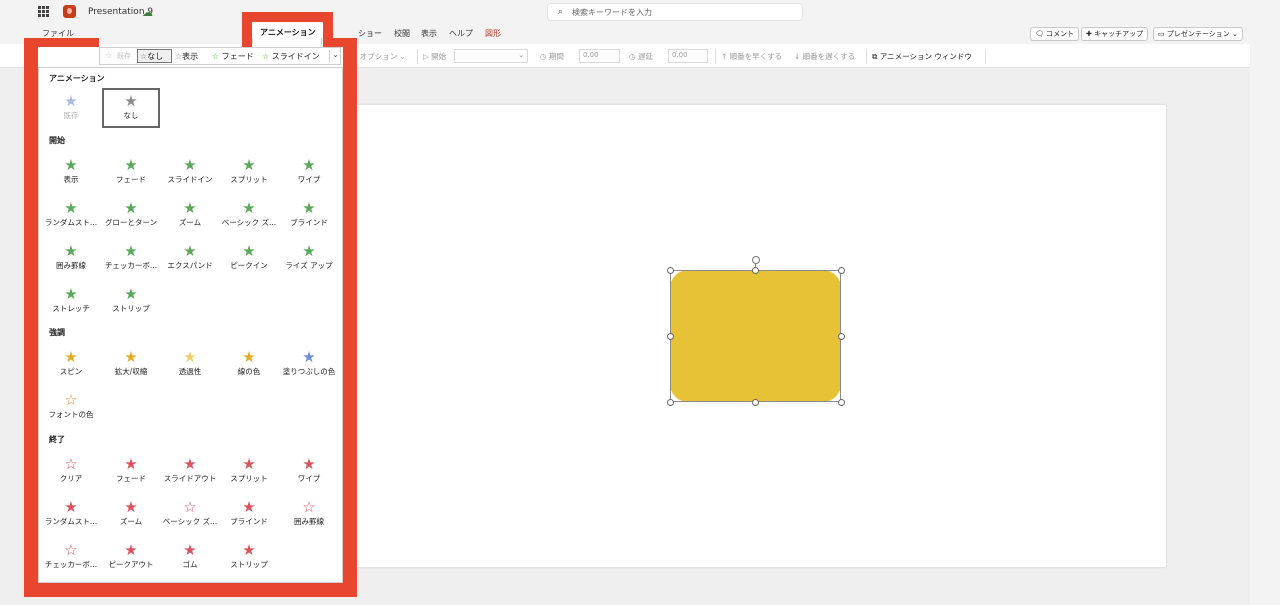  What do you see at coordinates (71, 400) in the screenshot?
I see `emphasis-star-icon: ☆` at bounding box center [71, 400].